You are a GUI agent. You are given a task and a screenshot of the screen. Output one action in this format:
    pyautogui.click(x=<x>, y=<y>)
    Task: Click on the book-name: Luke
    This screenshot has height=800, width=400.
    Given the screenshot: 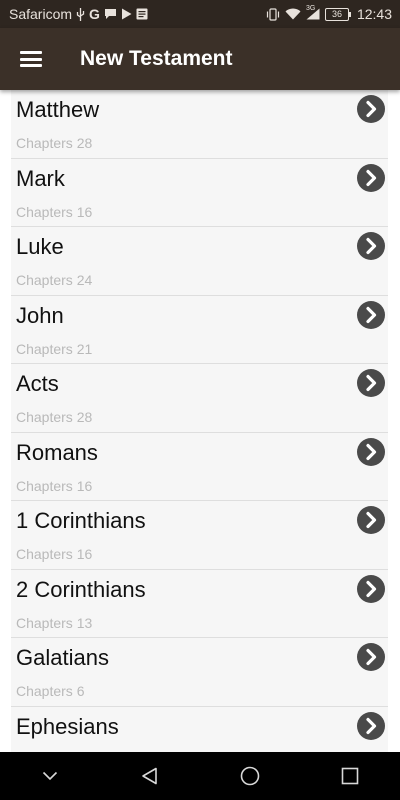 What is the action you would take?
    pyautogui.click(x=40, y=246)
    